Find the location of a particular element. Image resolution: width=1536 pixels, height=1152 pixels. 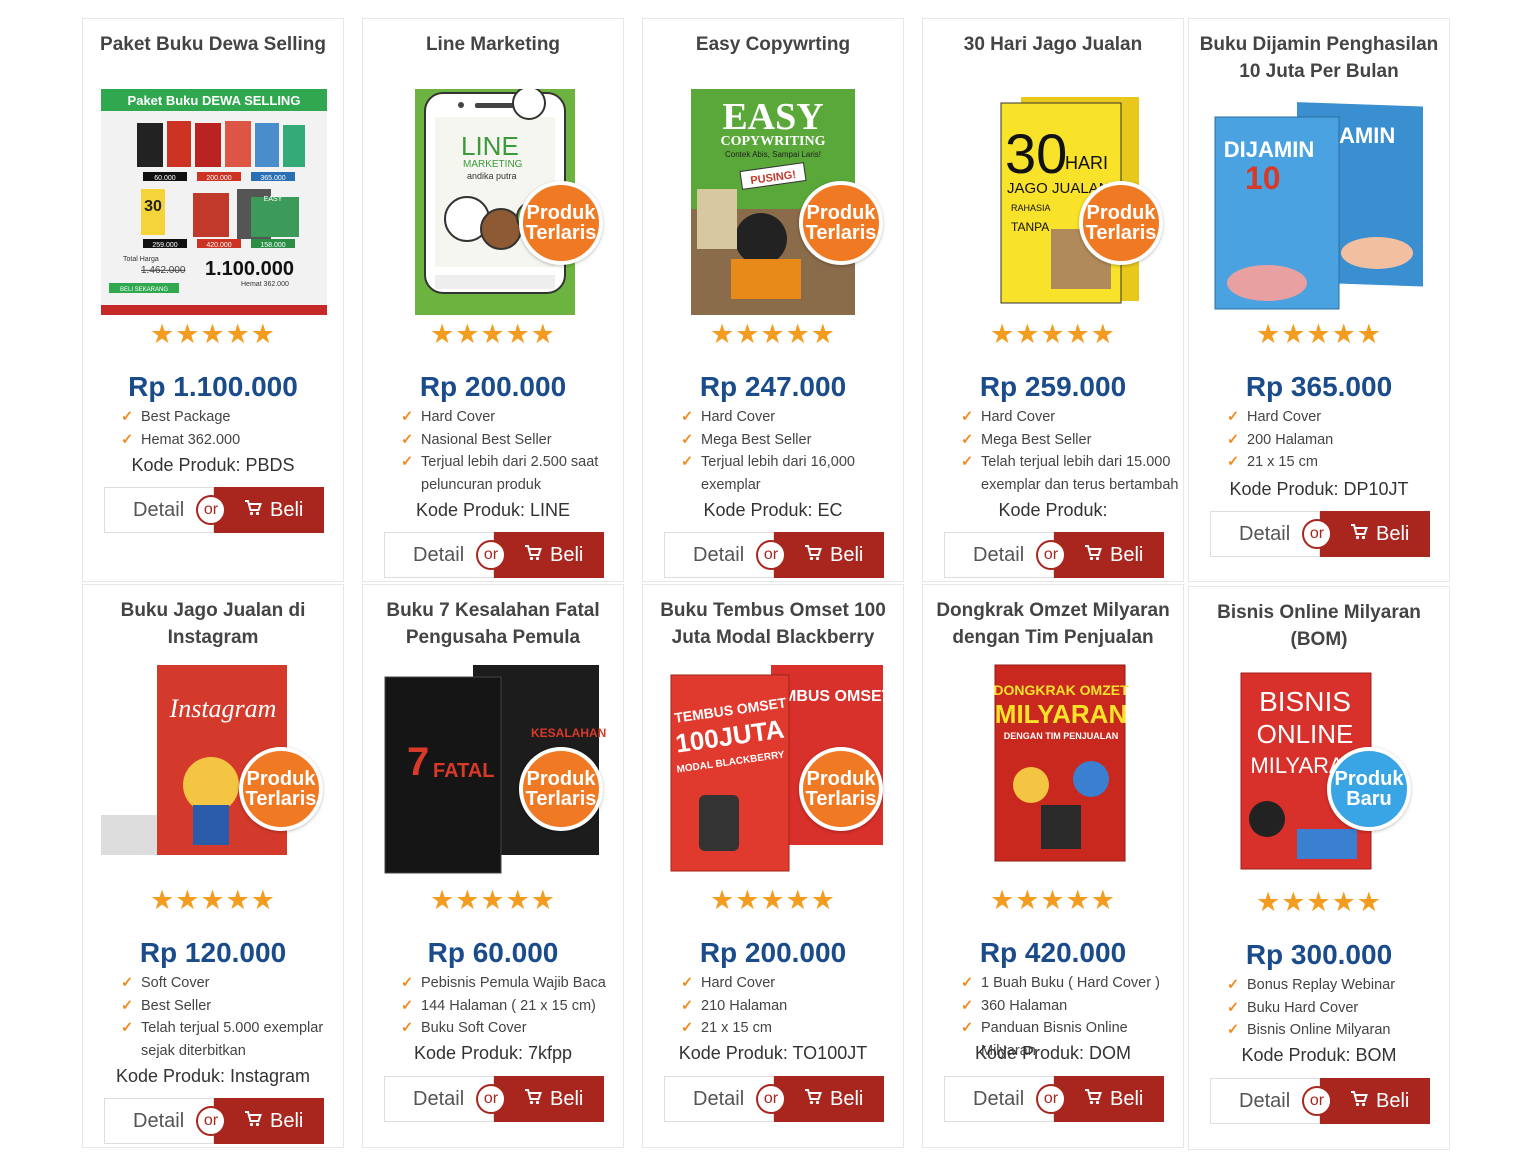

feature-item: ✓ Bisnis Online Milyaran is located at coordinates (1336, 1030).